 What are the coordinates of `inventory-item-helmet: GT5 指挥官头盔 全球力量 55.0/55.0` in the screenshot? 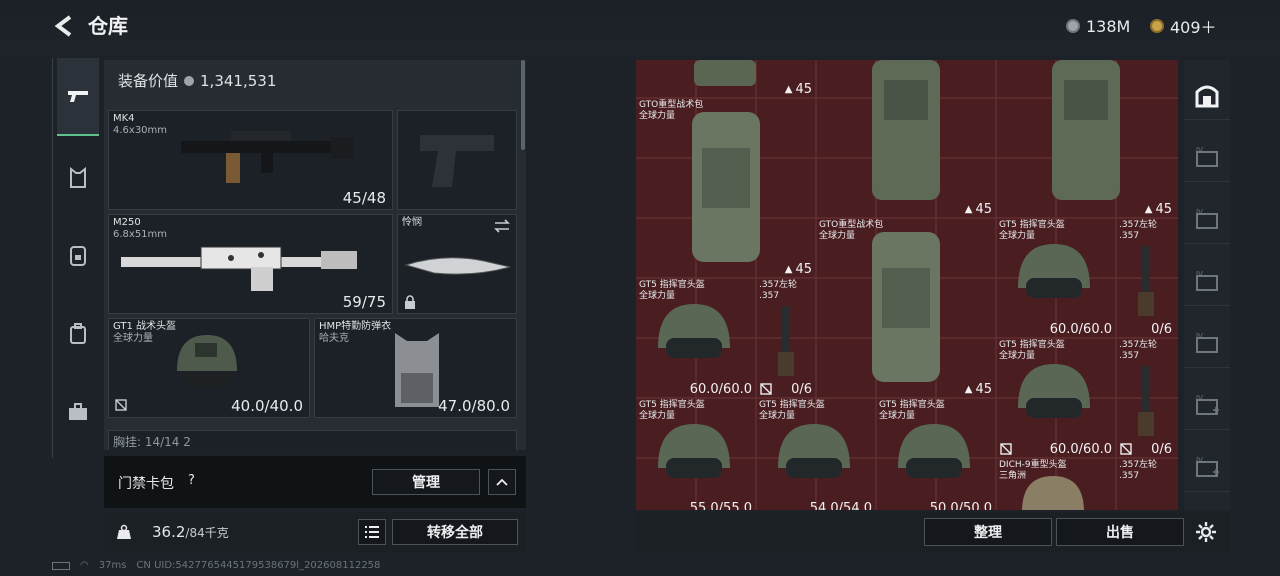 It's located at (696, 454).